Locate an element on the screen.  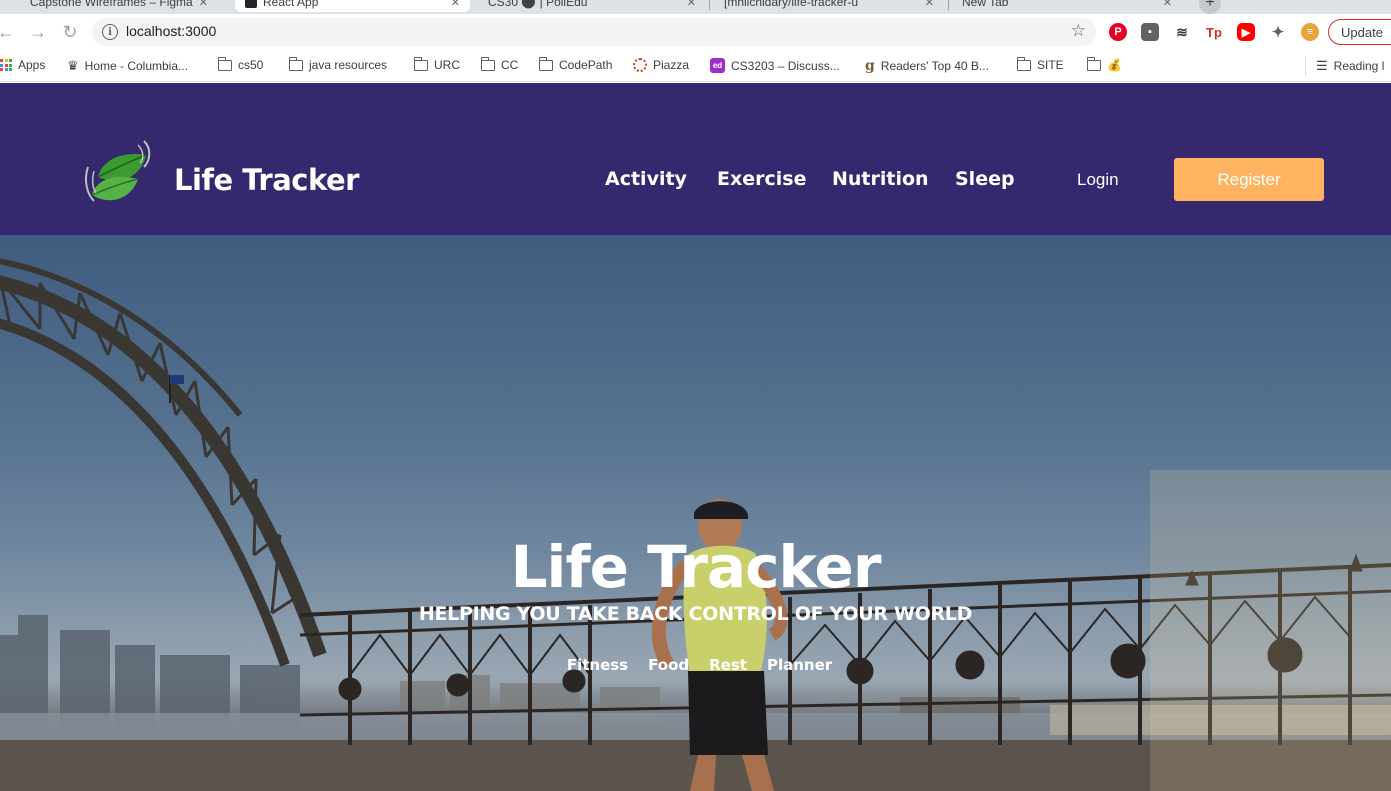
update-button: Update is located at coordinates (1359, 32).